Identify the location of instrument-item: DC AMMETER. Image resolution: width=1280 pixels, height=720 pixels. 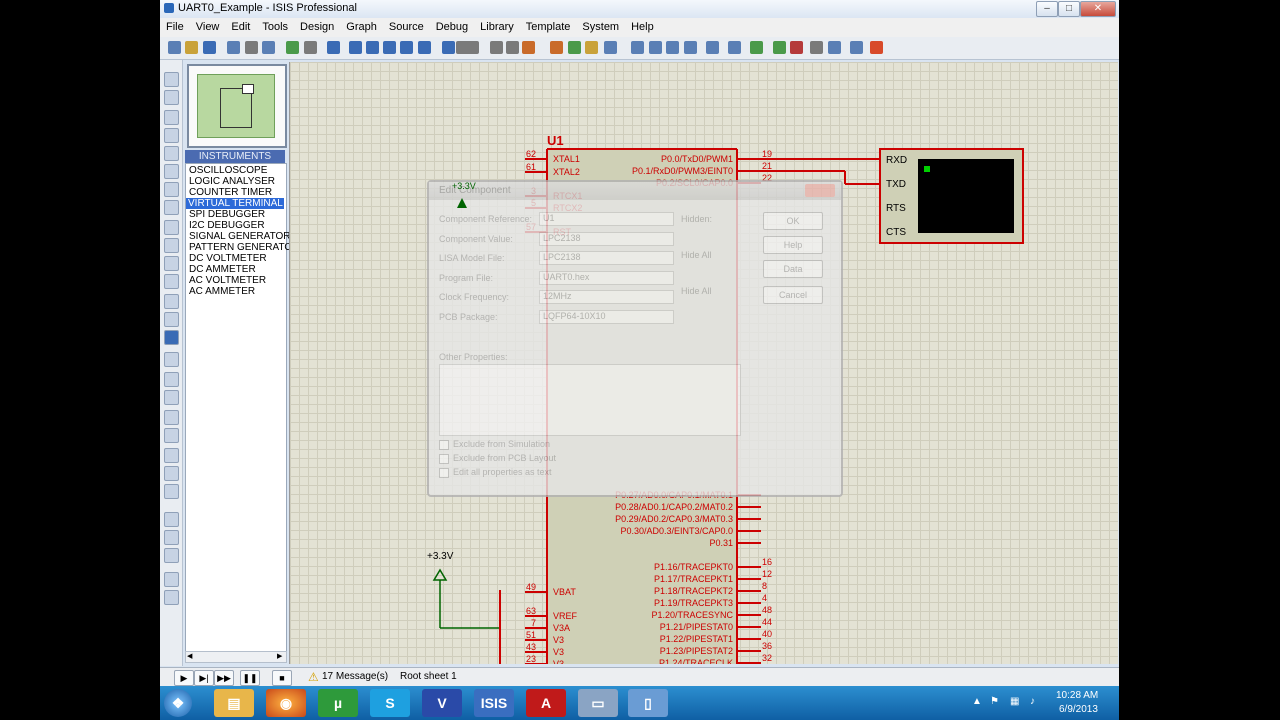
(222, 269).